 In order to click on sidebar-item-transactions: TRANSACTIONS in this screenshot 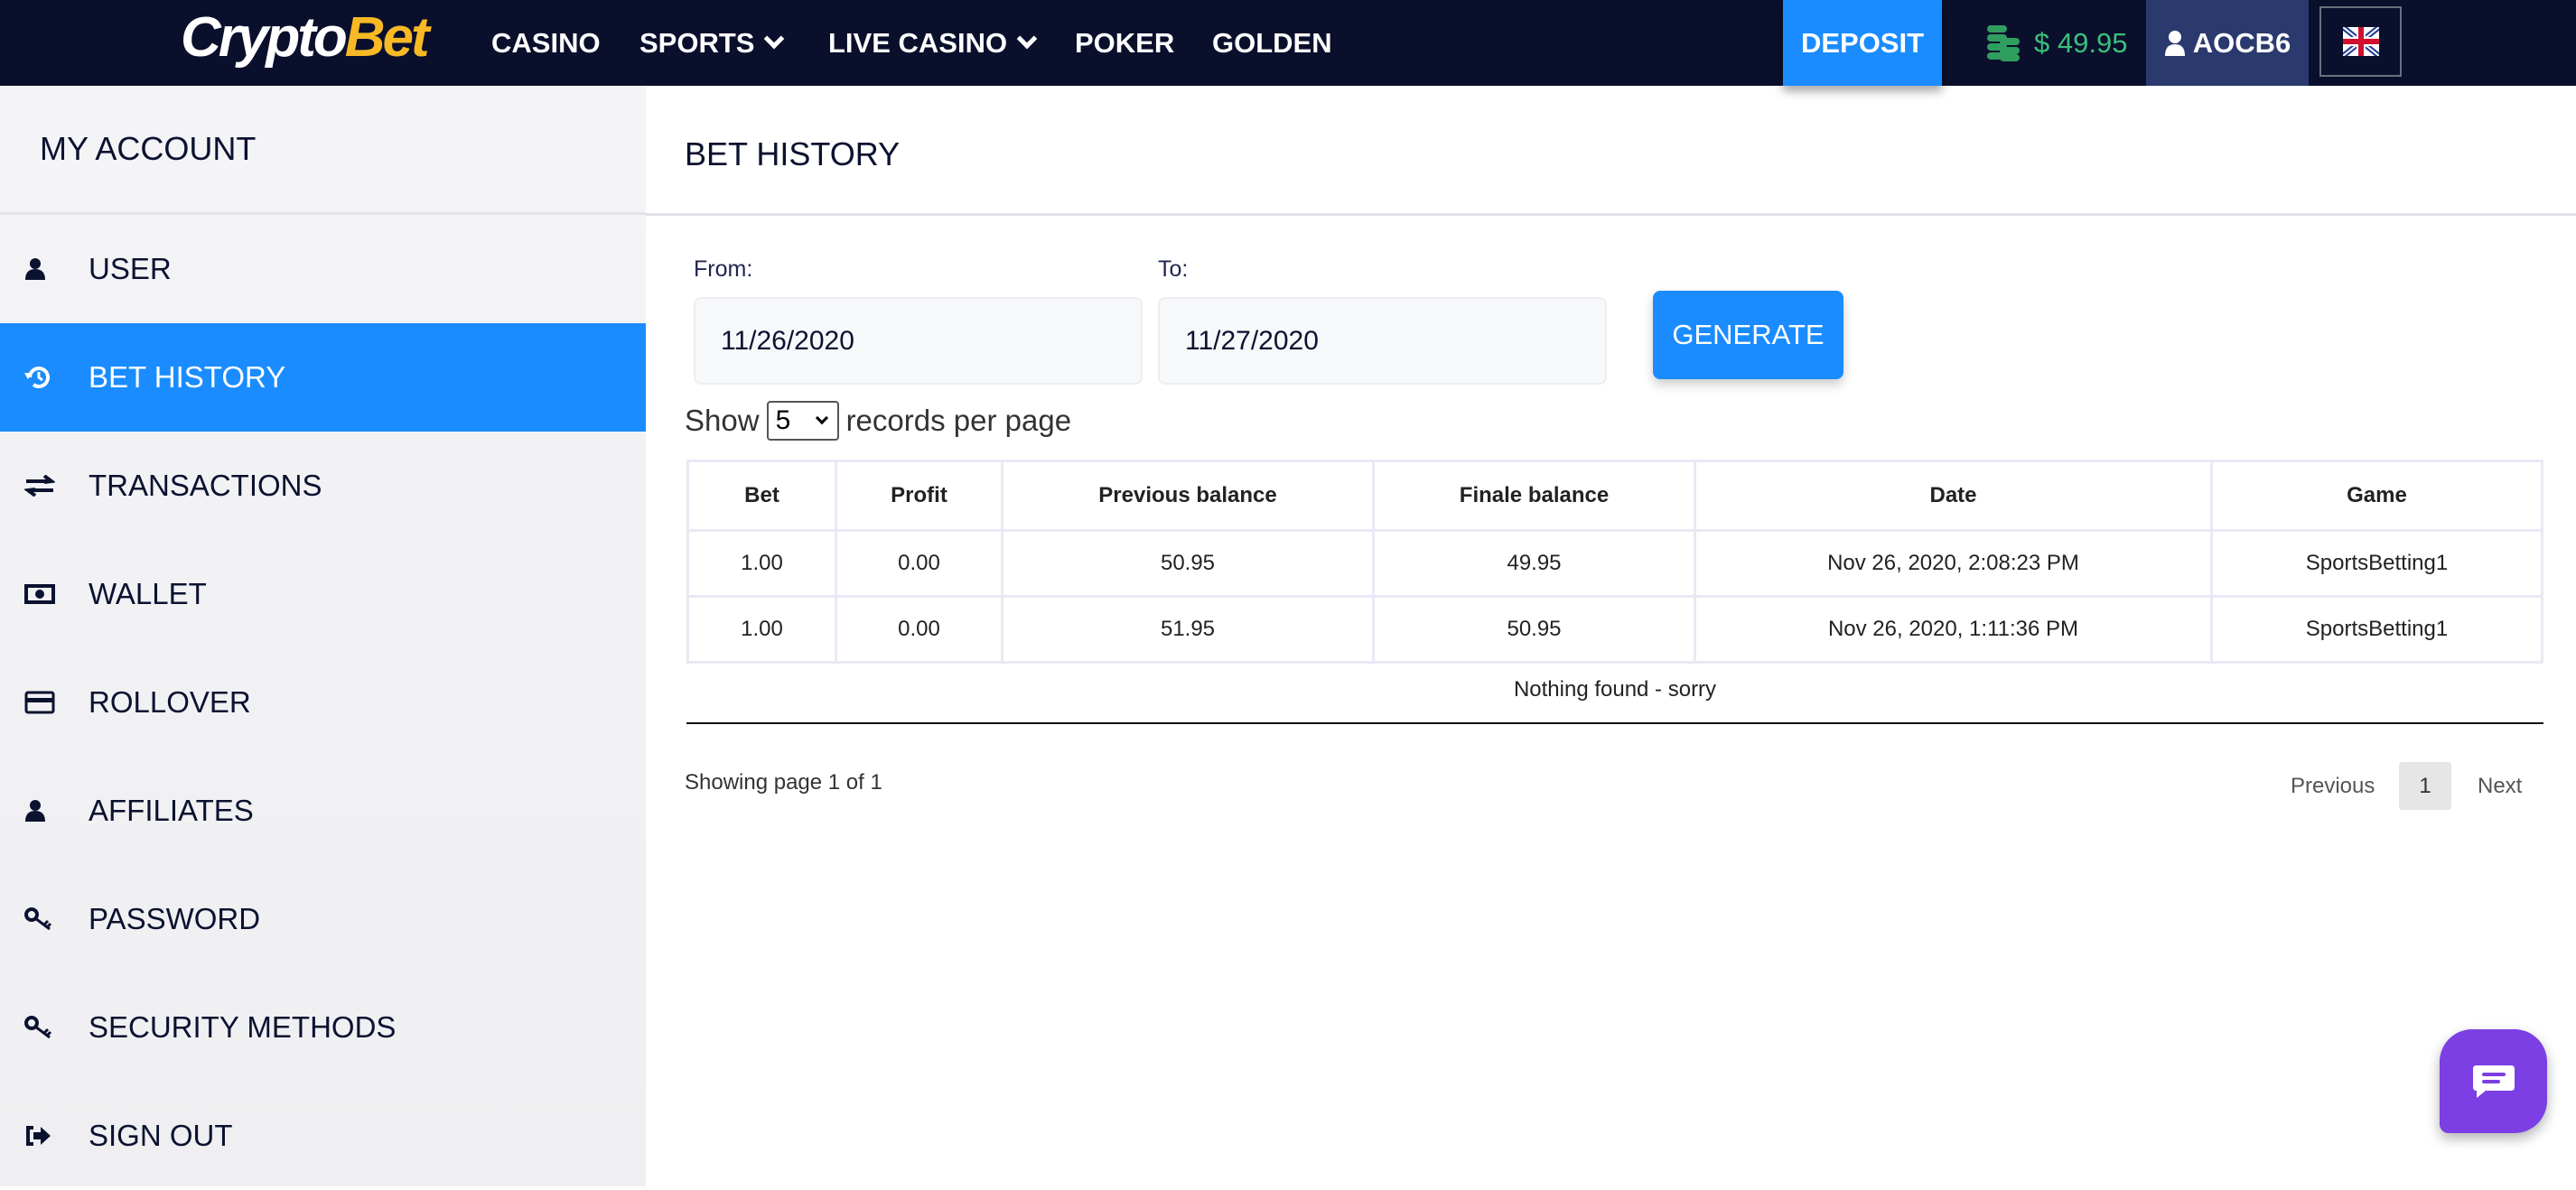, I will do `click(323, 486)`.